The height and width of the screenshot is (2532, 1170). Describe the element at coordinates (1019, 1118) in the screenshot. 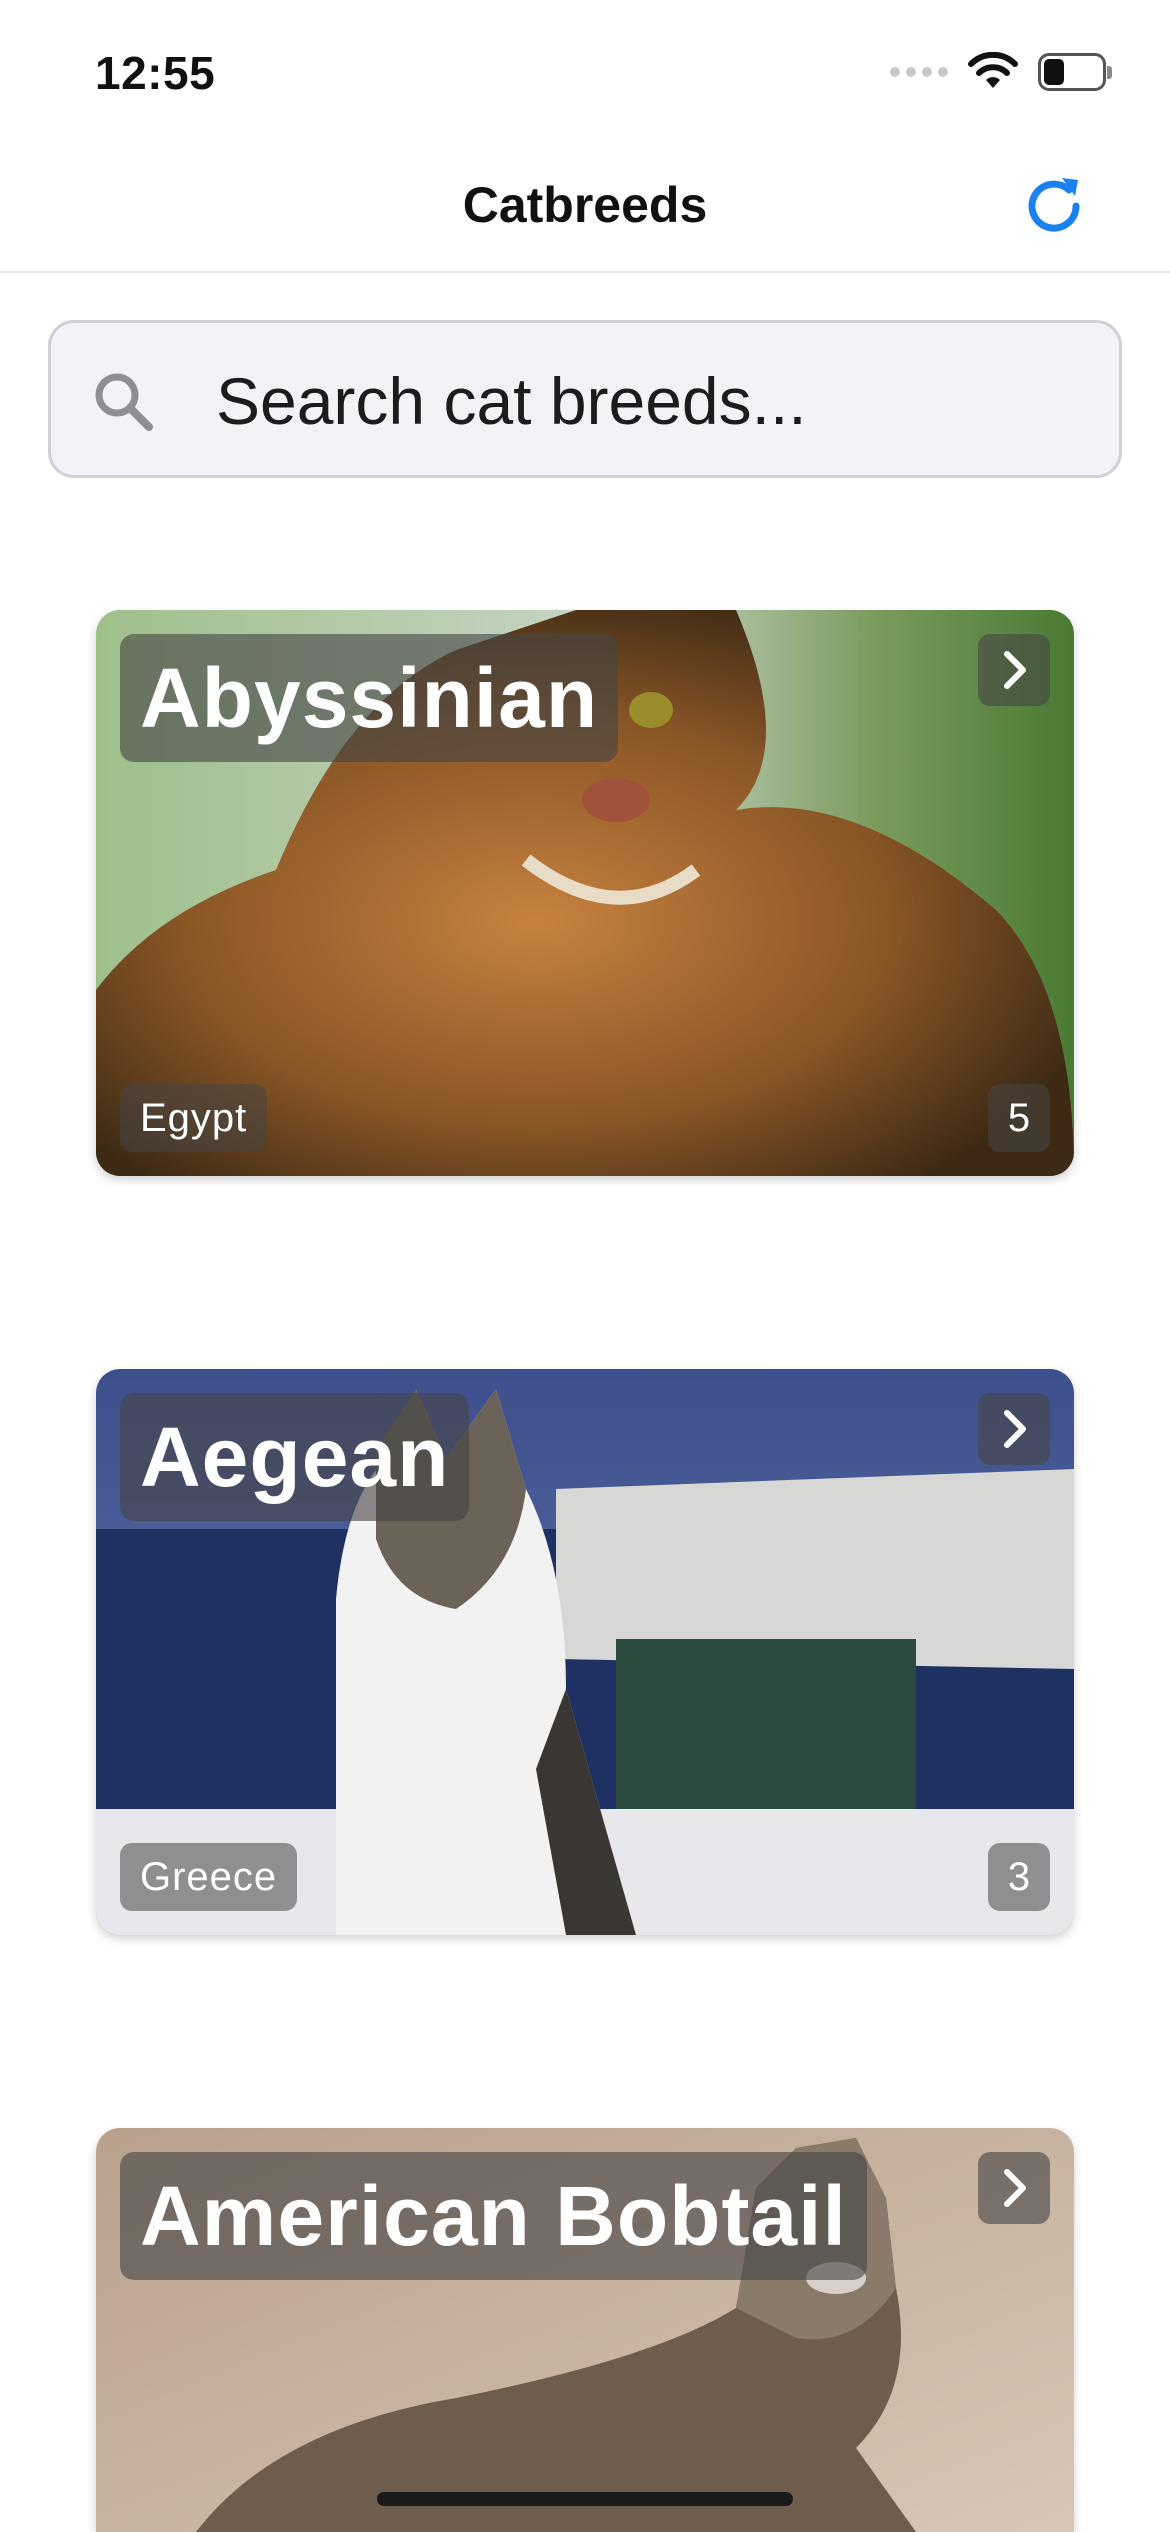

I see `breed-count-badge: 5` at that location.